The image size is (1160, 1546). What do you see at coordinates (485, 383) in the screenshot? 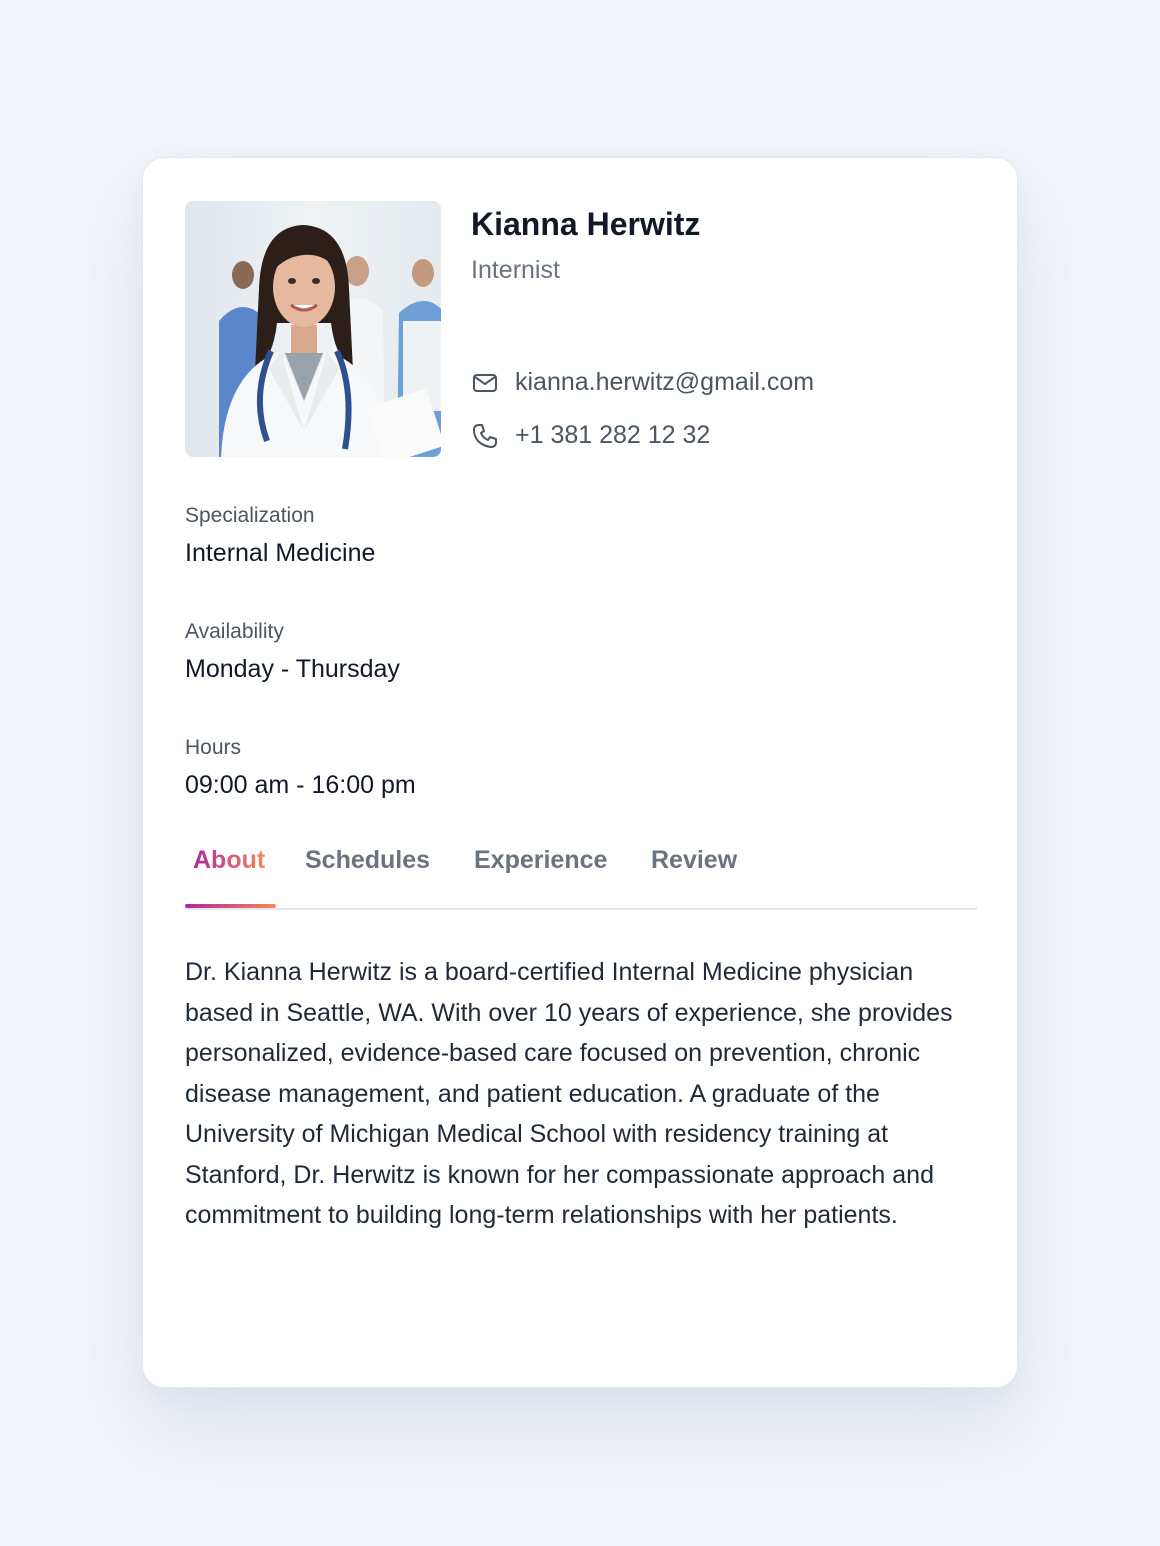
I see `mail-icon` at bounding box center [485, 383].